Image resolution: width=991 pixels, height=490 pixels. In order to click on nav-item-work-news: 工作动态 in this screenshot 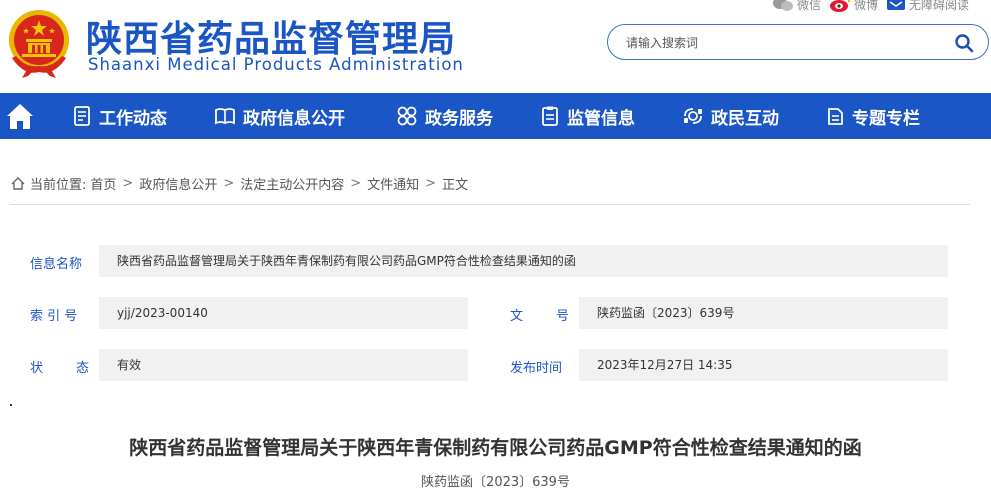, I will do `click(120, 116)`.